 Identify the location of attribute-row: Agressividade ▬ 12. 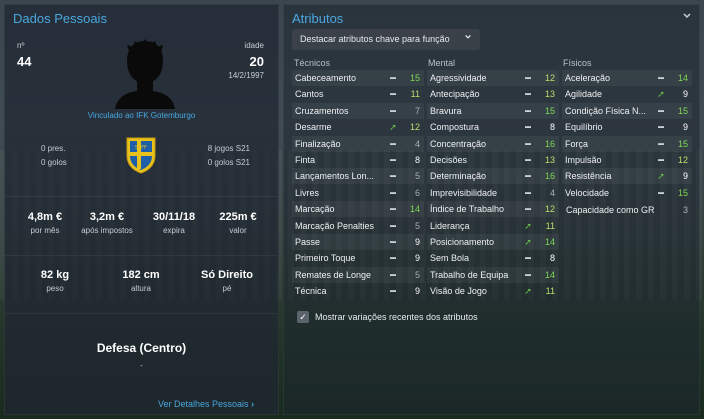
(493, 78).